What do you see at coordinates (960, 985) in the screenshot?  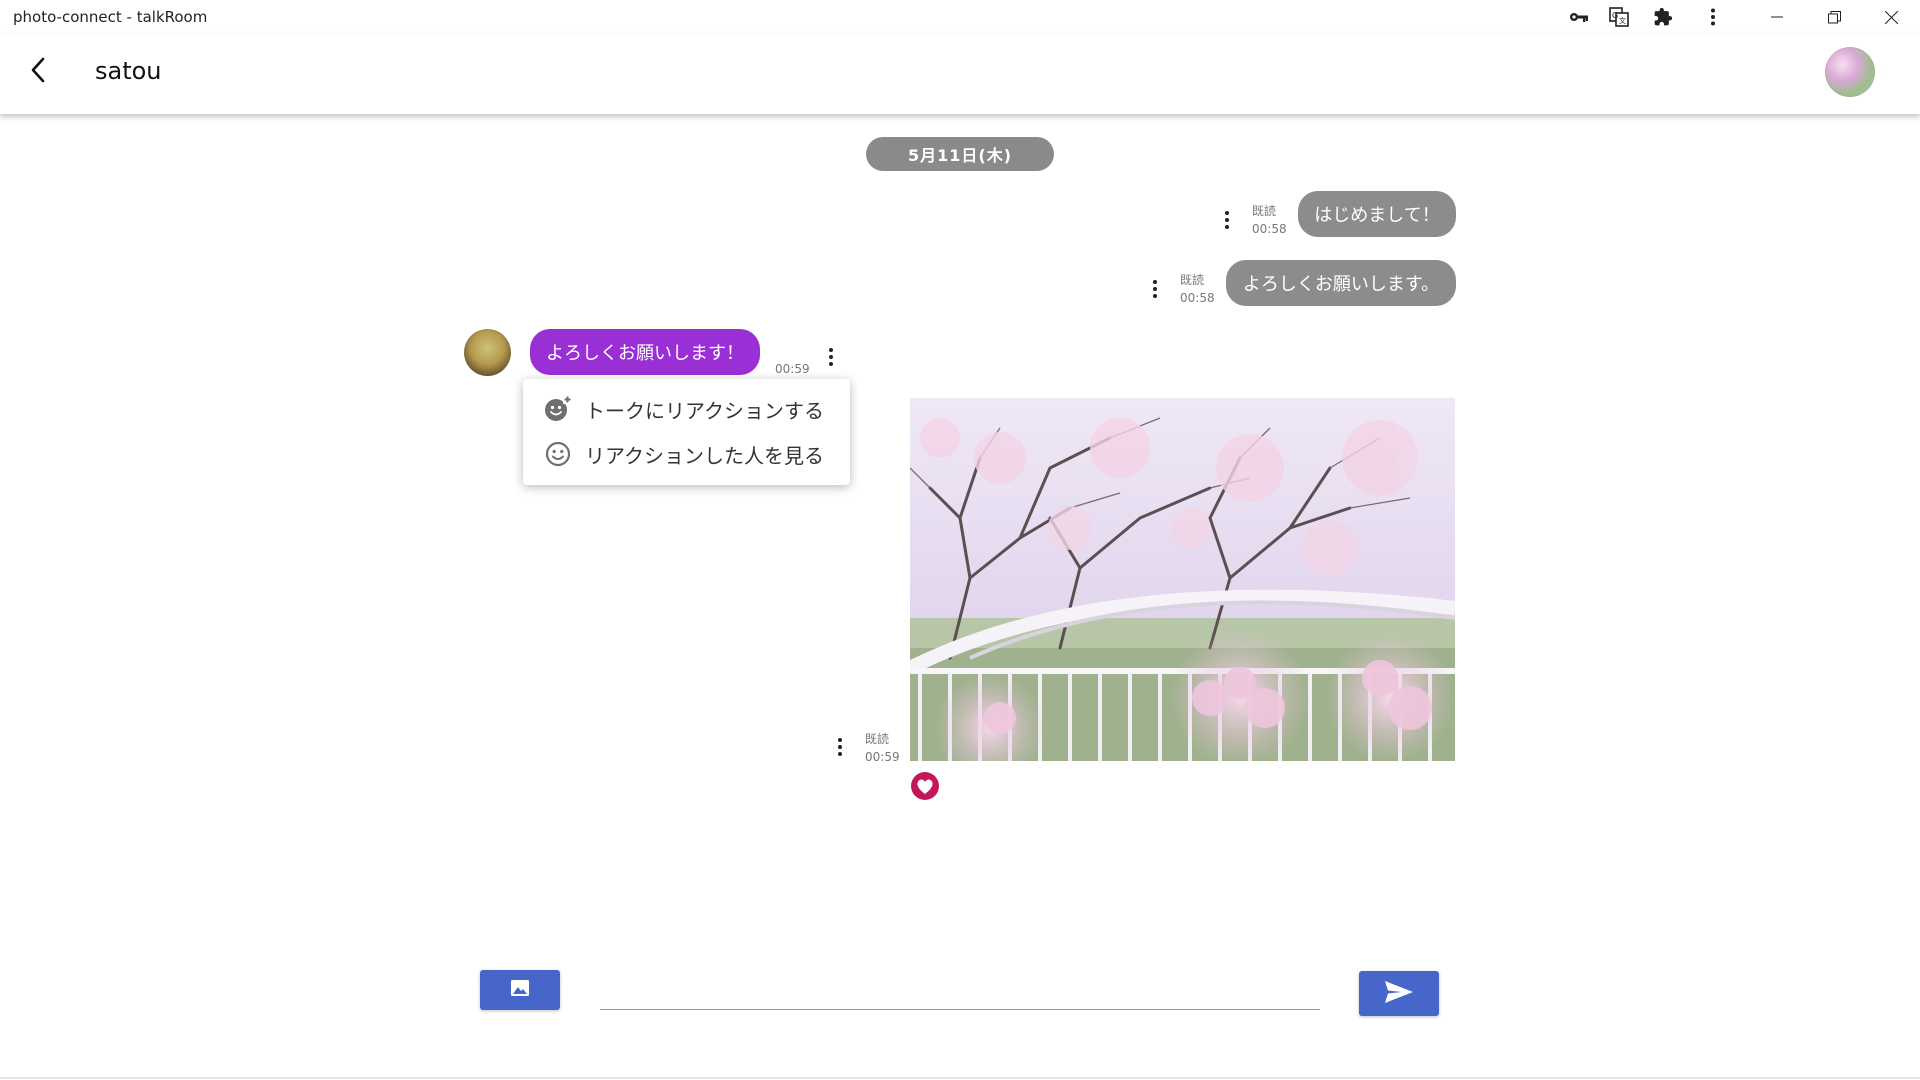 I see `message-input` at bounding box center [960, 985].